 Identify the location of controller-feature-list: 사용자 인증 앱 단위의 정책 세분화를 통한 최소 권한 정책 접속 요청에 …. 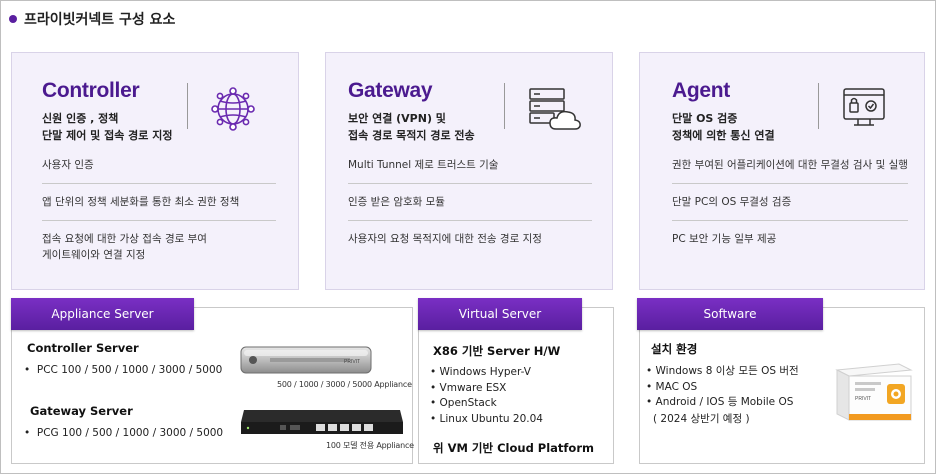
(159, 220).